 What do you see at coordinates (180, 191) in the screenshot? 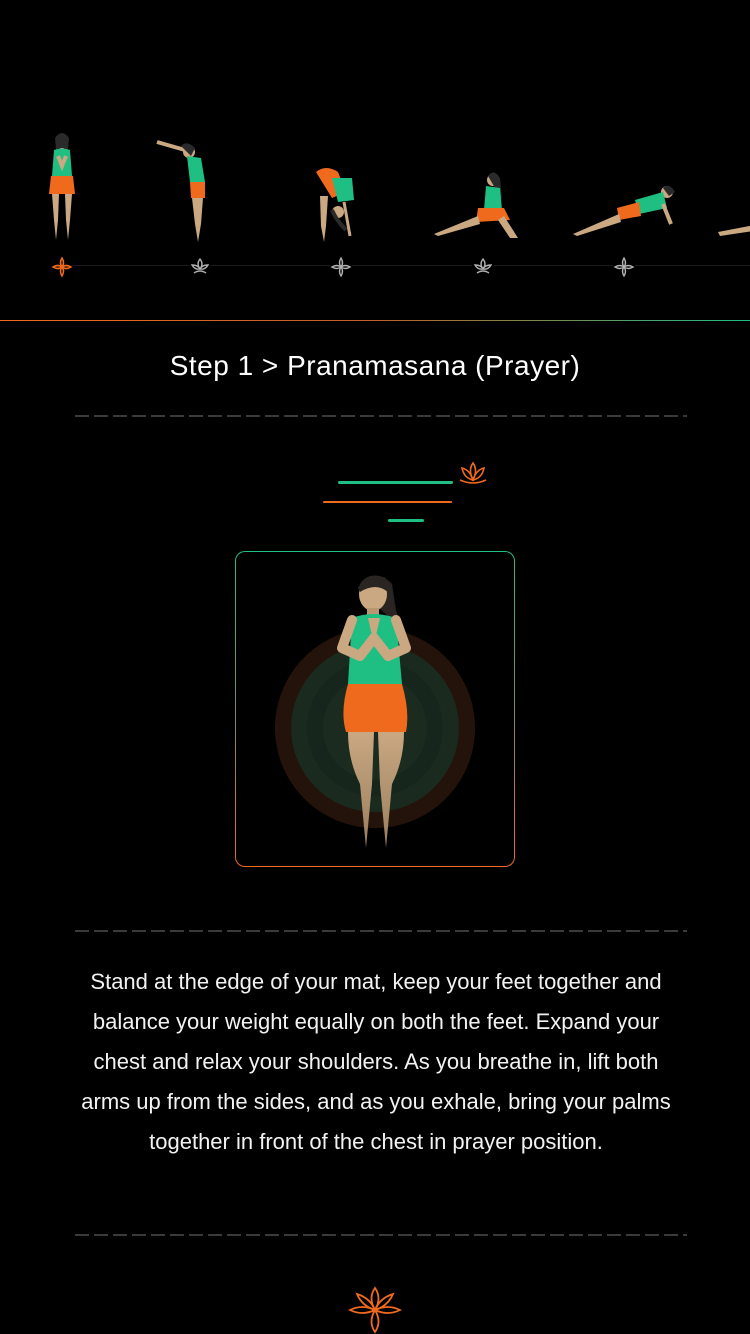
I see `raised-arms-pose-thumbnail` at bounding box center [180, 191].